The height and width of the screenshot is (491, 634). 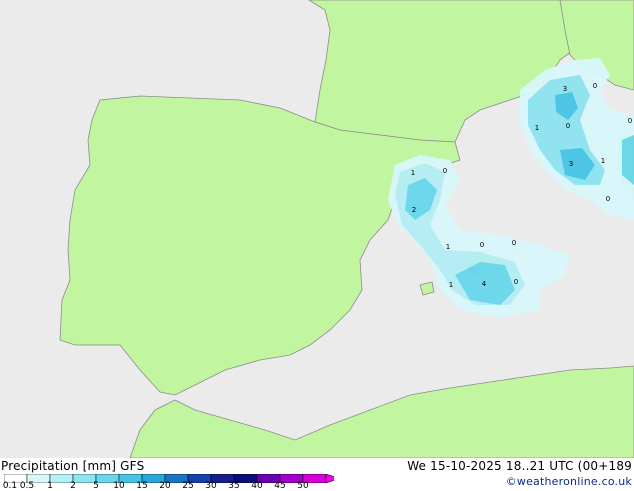 I want to click on valid-time: We 15-10-2025 18..21 UTC (00+189, so click(x=519, y=466).